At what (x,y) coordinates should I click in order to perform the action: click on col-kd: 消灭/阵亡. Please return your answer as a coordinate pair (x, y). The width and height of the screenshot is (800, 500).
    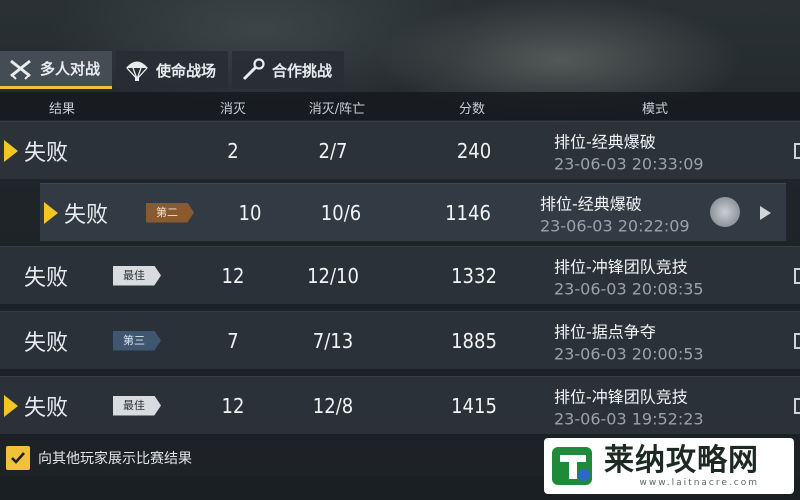
    Looking at the image, I should click on (337, 109).